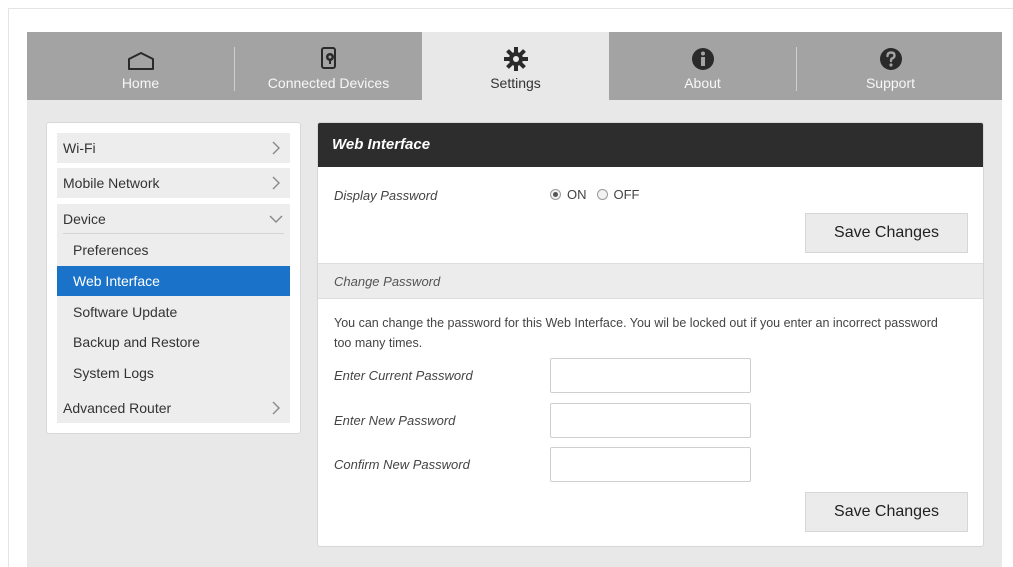 This screenshot has height=567, width=1013. Describe the element at coordinates (111, 250) in the screenshot. I see `sidebar-sub-label: Preferences` at that location.